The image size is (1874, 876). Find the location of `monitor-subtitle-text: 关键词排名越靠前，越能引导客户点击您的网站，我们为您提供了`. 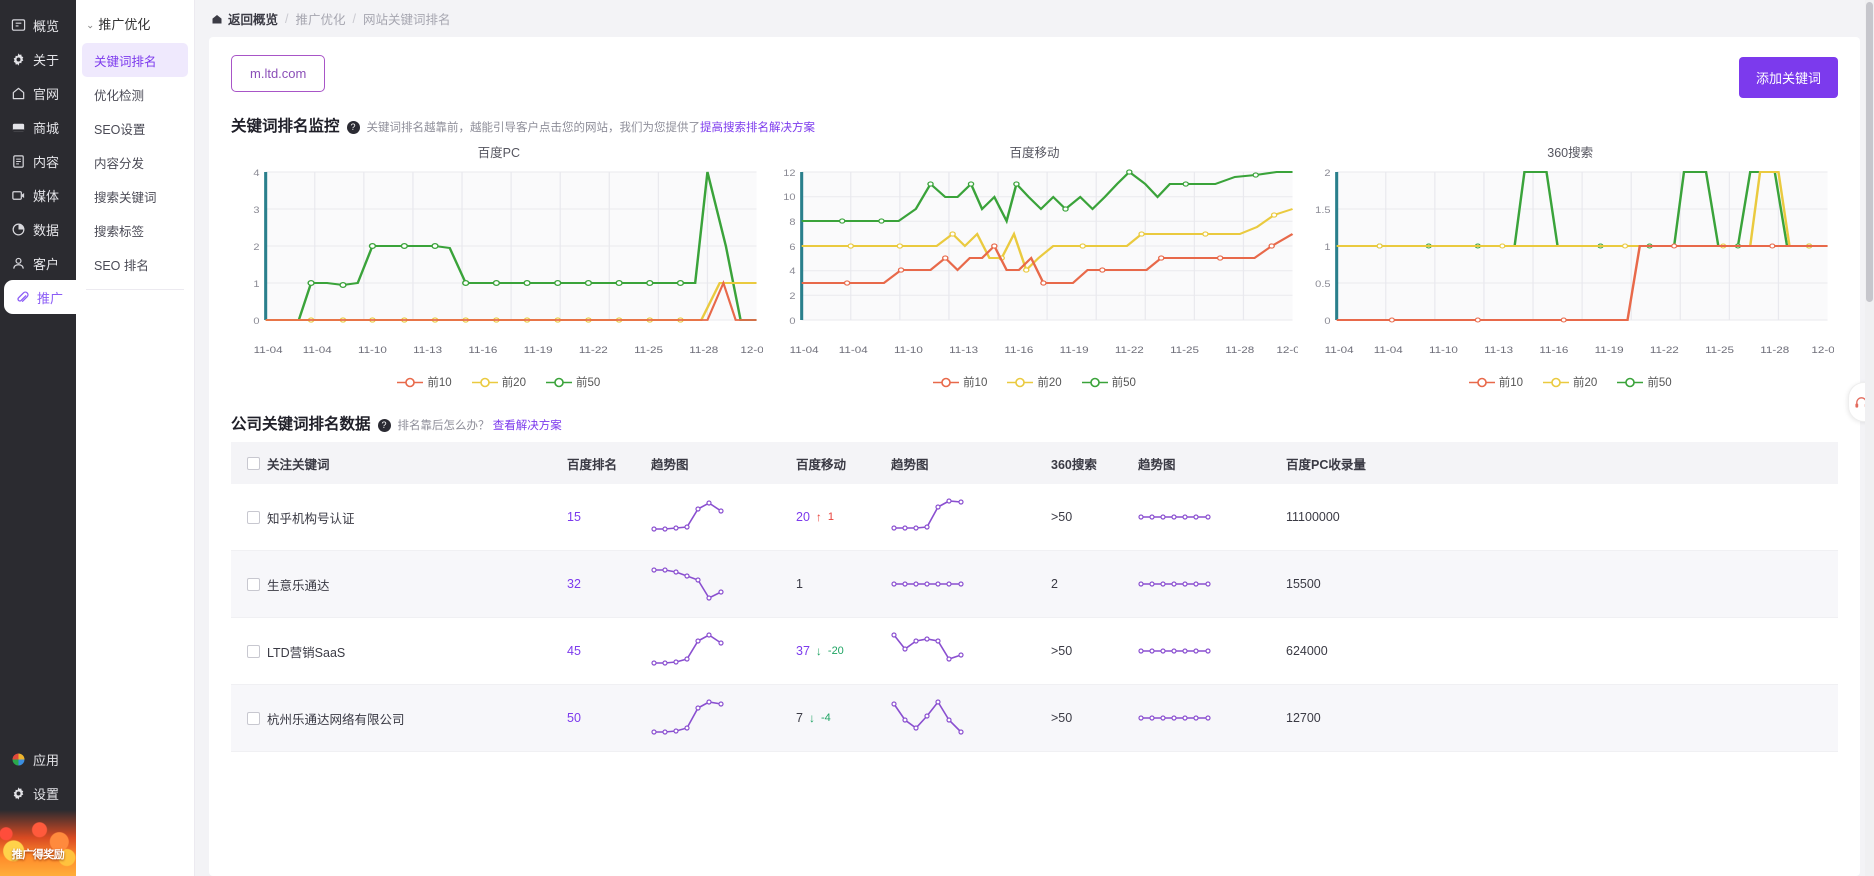

monitor-subtitle-text: 关键词排名越靠前，越能引导客户点击您的网站，我们为您提供了 is located at coordinates (533, 128).